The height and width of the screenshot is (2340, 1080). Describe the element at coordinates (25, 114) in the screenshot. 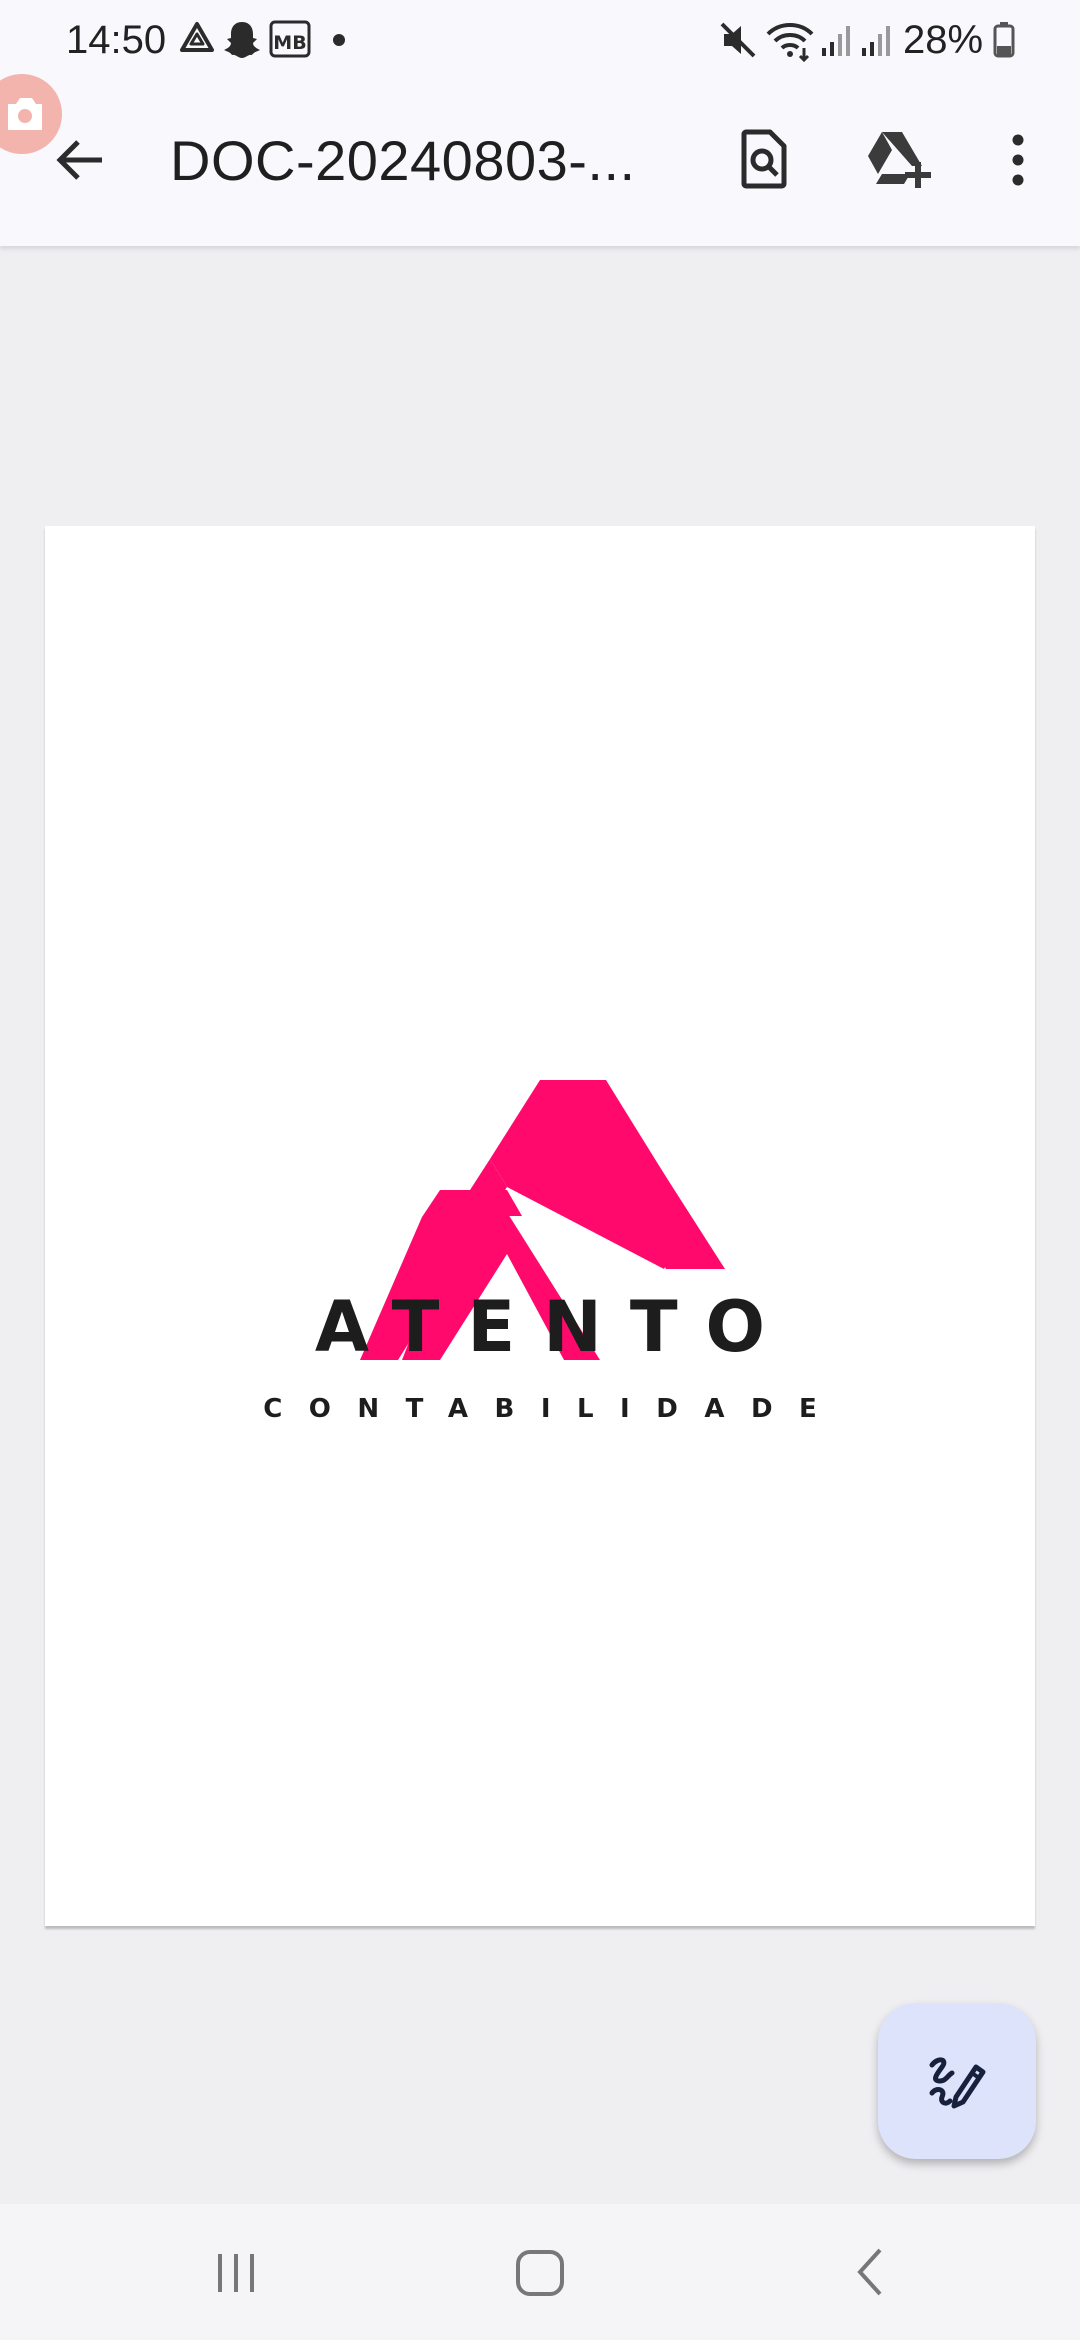

I see `camera-icon` at that location.